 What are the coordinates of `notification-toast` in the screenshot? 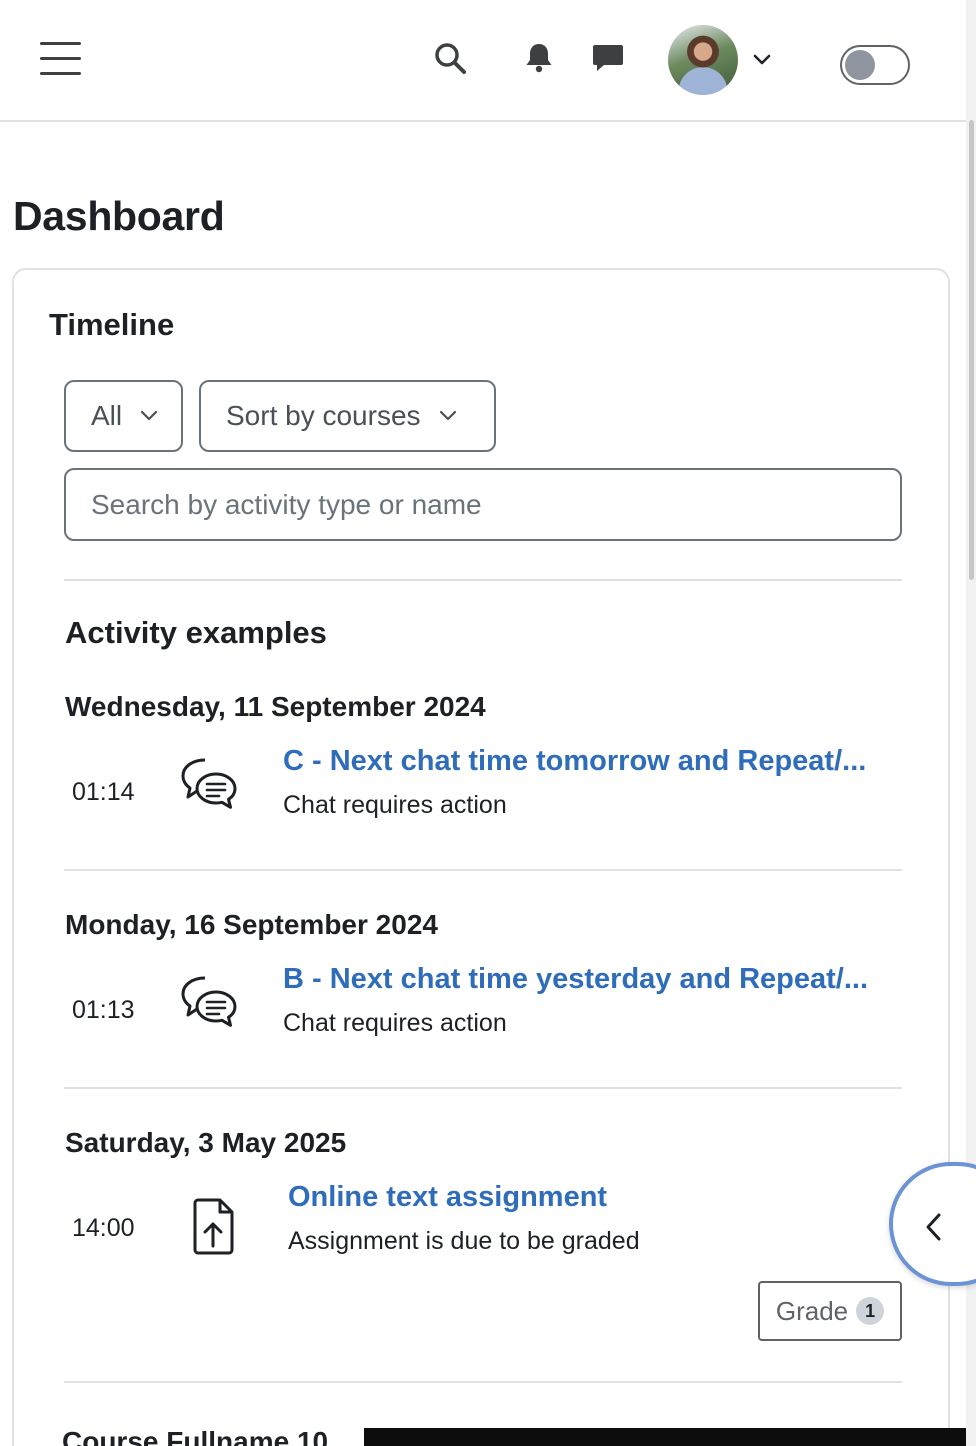 It's located at (665, 1437).